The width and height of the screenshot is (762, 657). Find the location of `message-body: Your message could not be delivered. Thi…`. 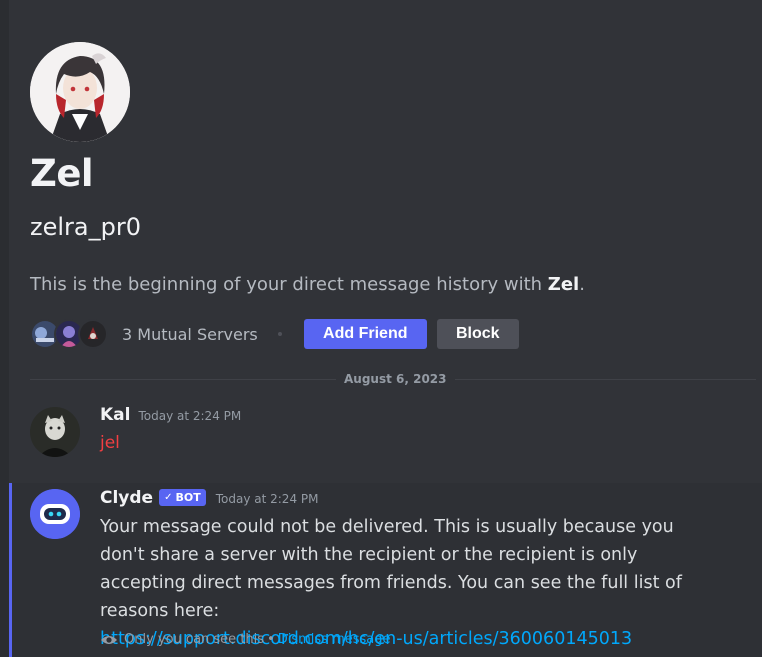

message-body: Your message could not be delivered. Thi… is located at coordinates (391, 569).